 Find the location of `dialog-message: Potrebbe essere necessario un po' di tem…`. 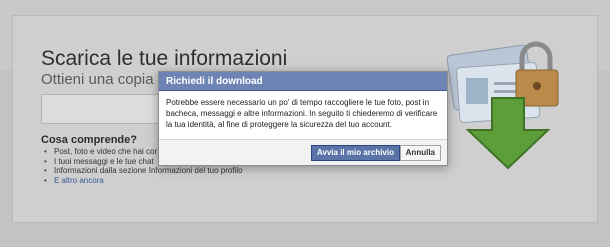

dialog-message: Potrebbe essere necessario un po' di tem… is located at coordinates (302, 113).